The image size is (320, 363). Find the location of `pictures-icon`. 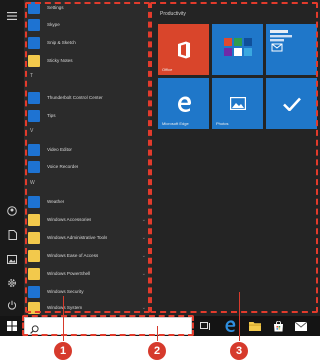

pictures-icon is located at coordinates (12, 259).